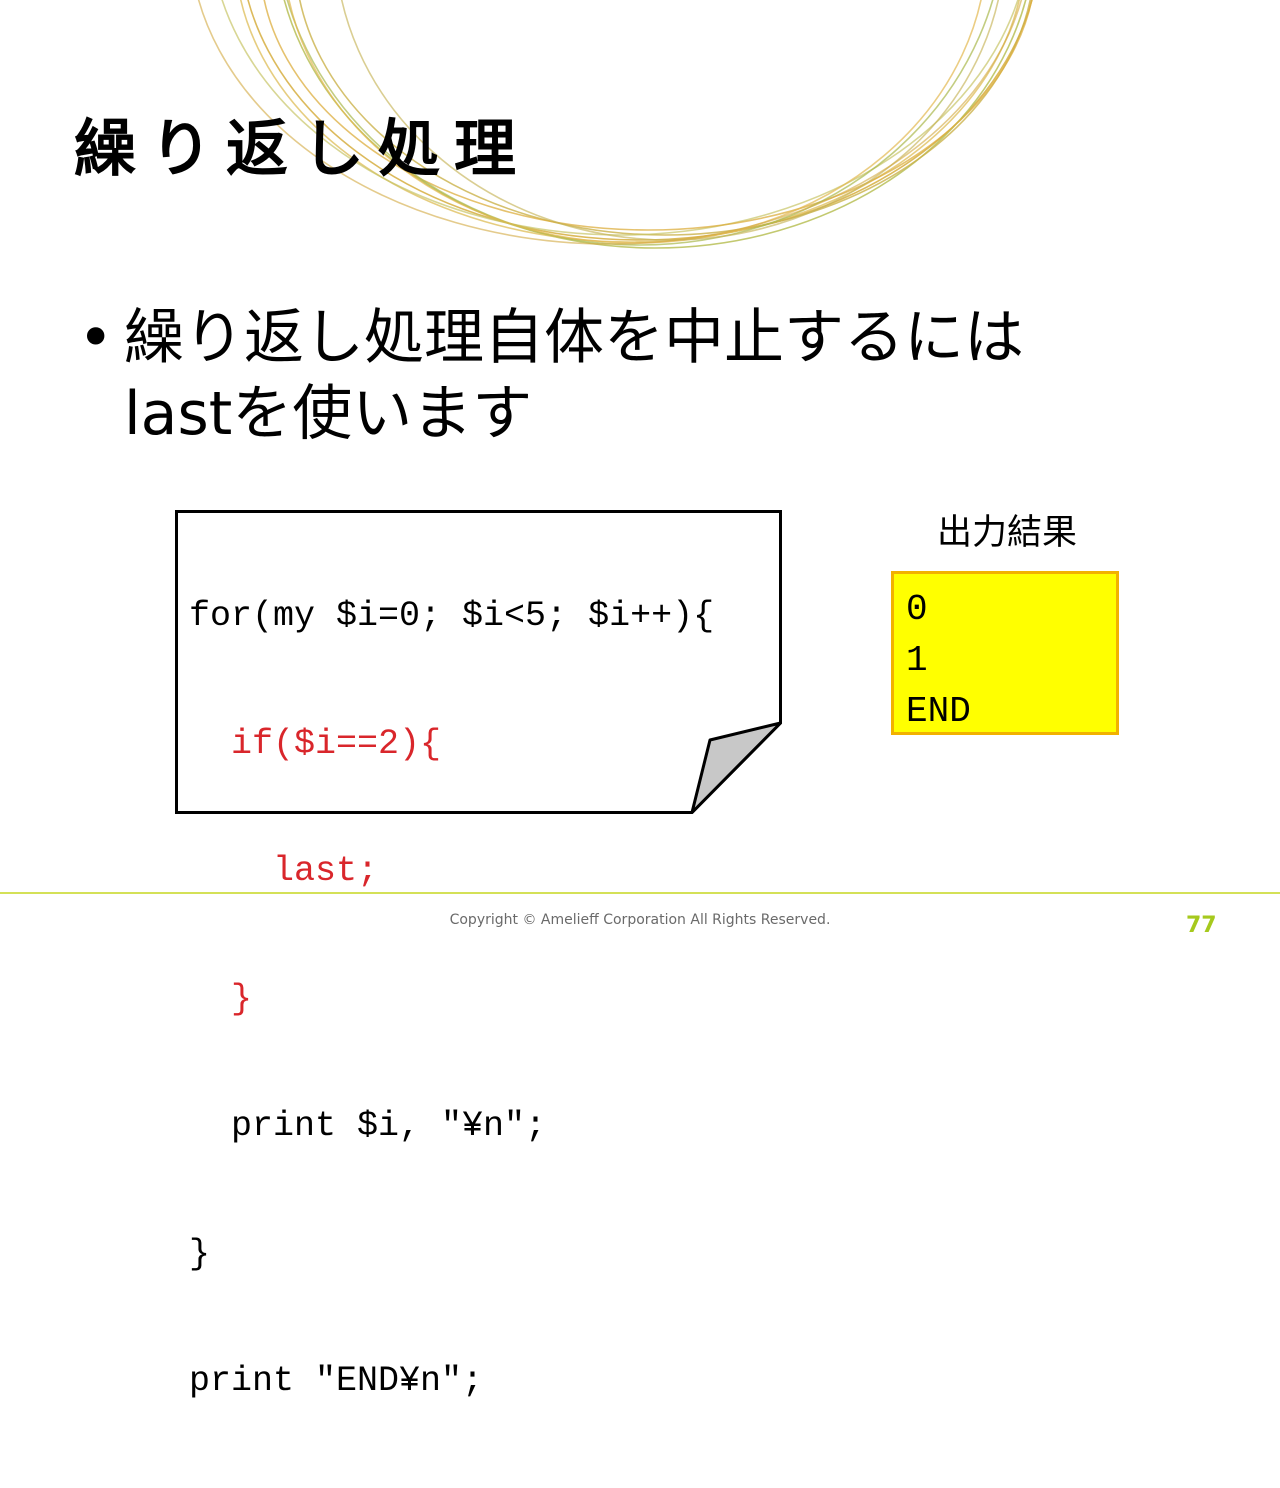 The height and width of the screenshot is (1488, 1280). Describe the element at coordinates (1201, 925) in the screenshot. I see `page-number: 77` at that location.